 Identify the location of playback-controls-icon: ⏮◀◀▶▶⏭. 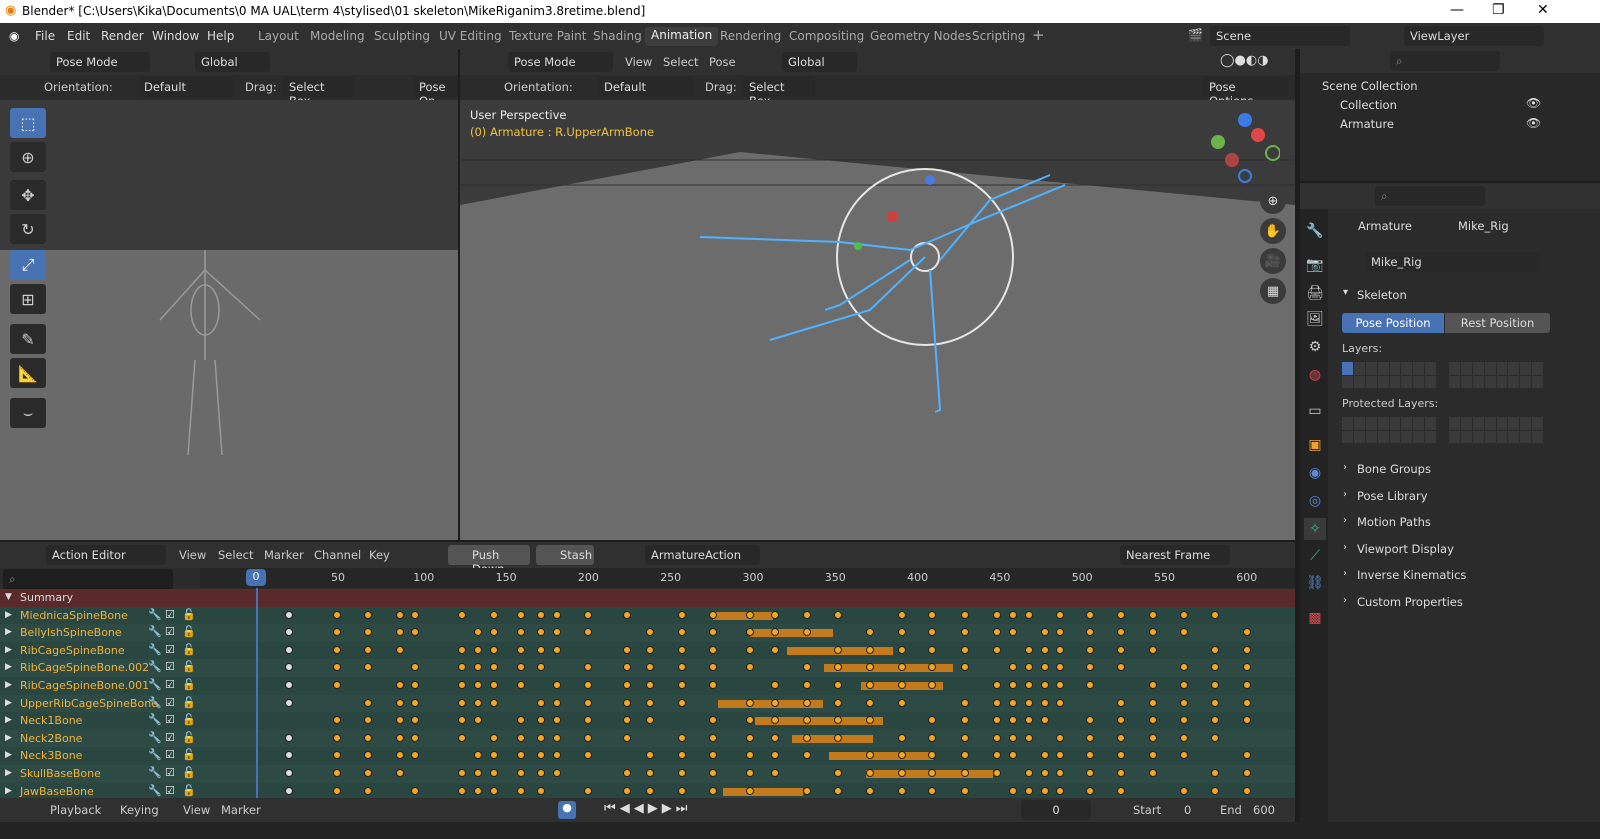
(647, 808).